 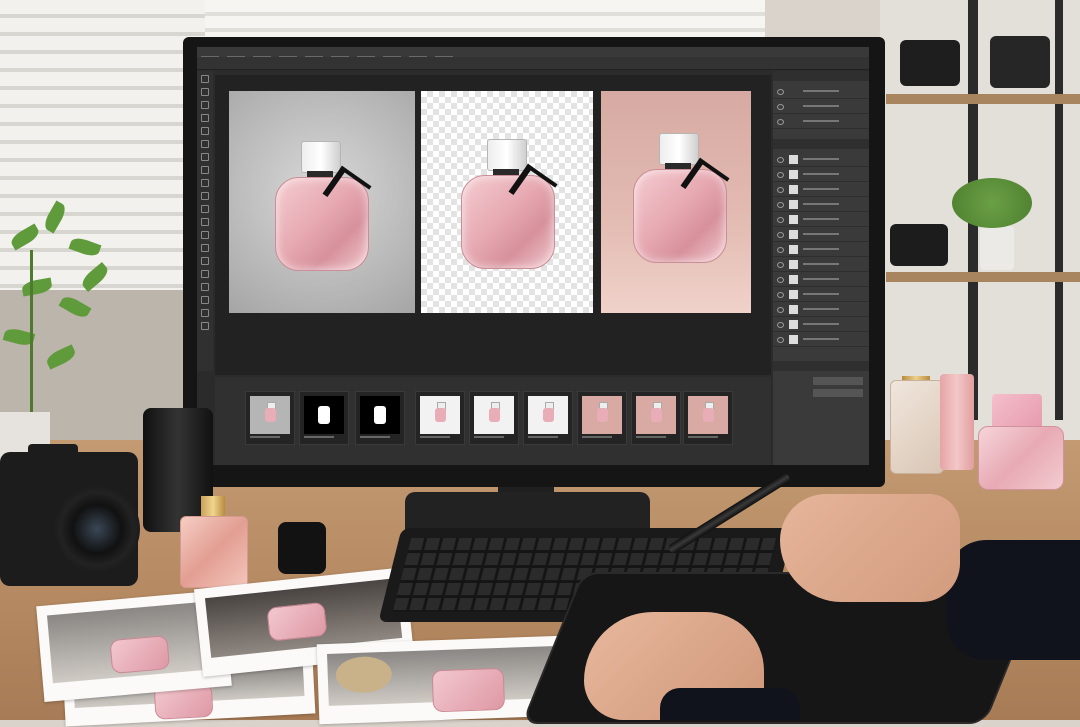 What do you see at coordinates (97, 529) in the screenshot?
I see `camera-lens-front` at bounding box center [97, 529].